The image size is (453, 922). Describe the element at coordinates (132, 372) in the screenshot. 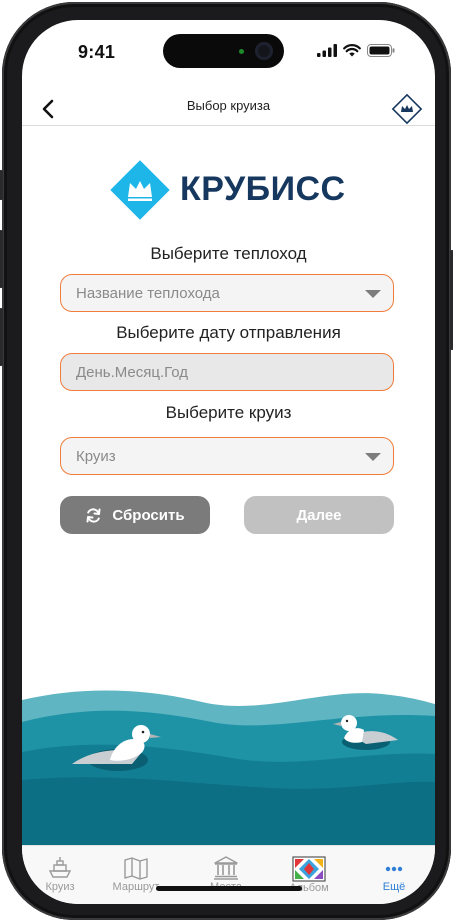

I see `date-input-placeholder: День.Месяц.Год` at that location.